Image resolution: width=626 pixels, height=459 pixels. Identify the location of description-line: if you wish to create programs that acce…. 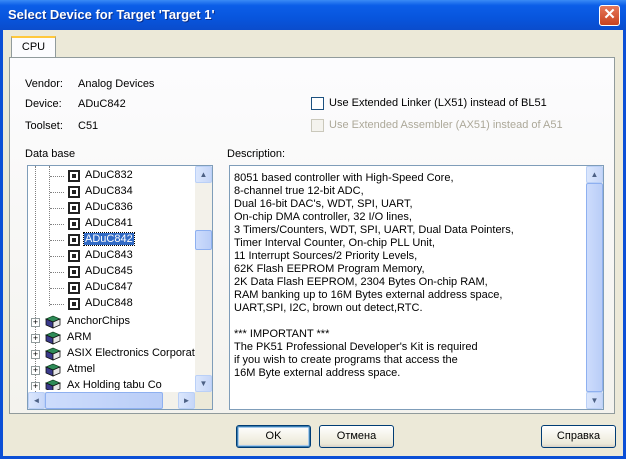
(346, 360).